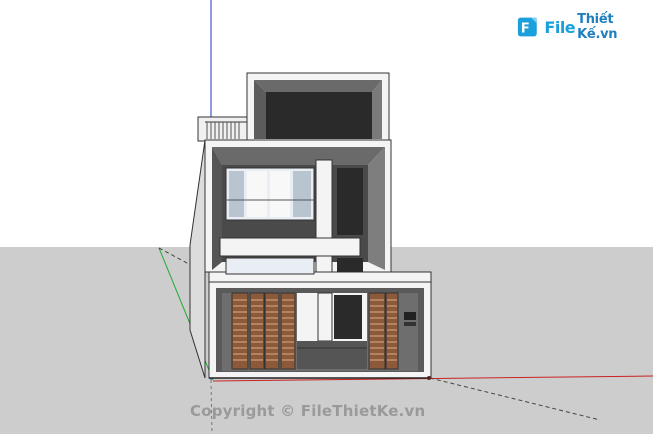  I want to click on cross-horizontal, so click(290, 247).